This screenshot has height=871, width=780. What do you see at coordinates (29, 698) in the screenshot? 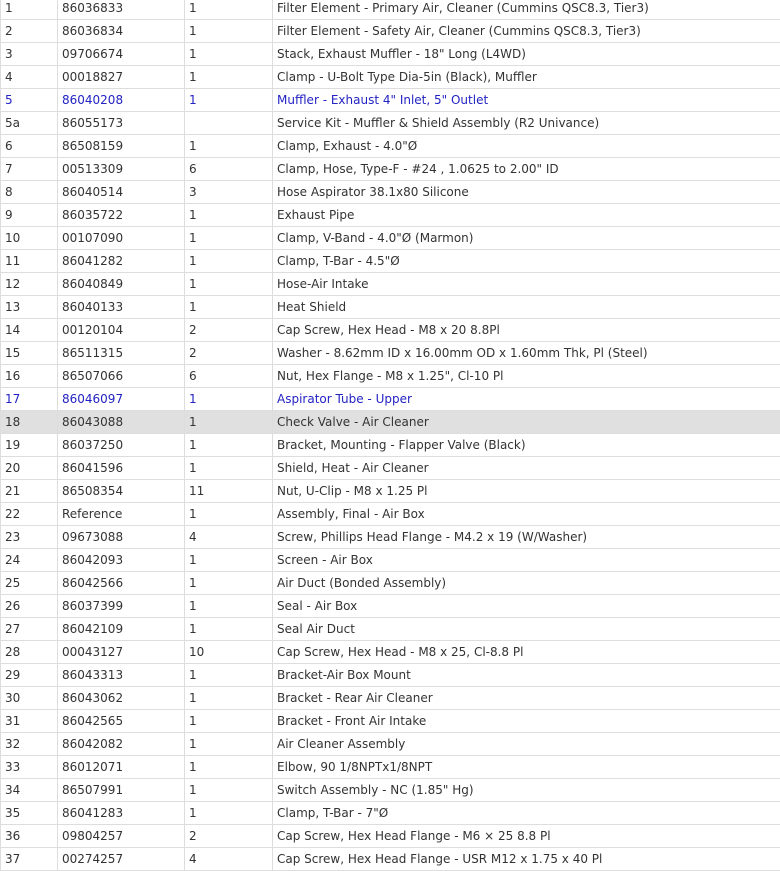
I see `item-number-cell: 30` at bounding box center [29, 698].